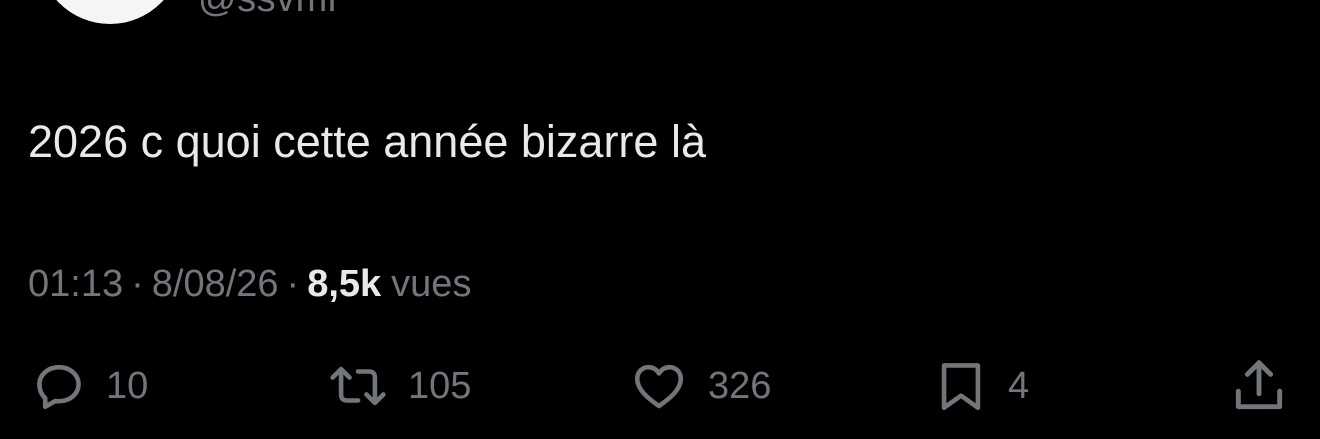 This screenshot has width=1320, height=439. Describe the element at coordinates (431, 284) in the screenshot. I see `views-label: vues` at that location.